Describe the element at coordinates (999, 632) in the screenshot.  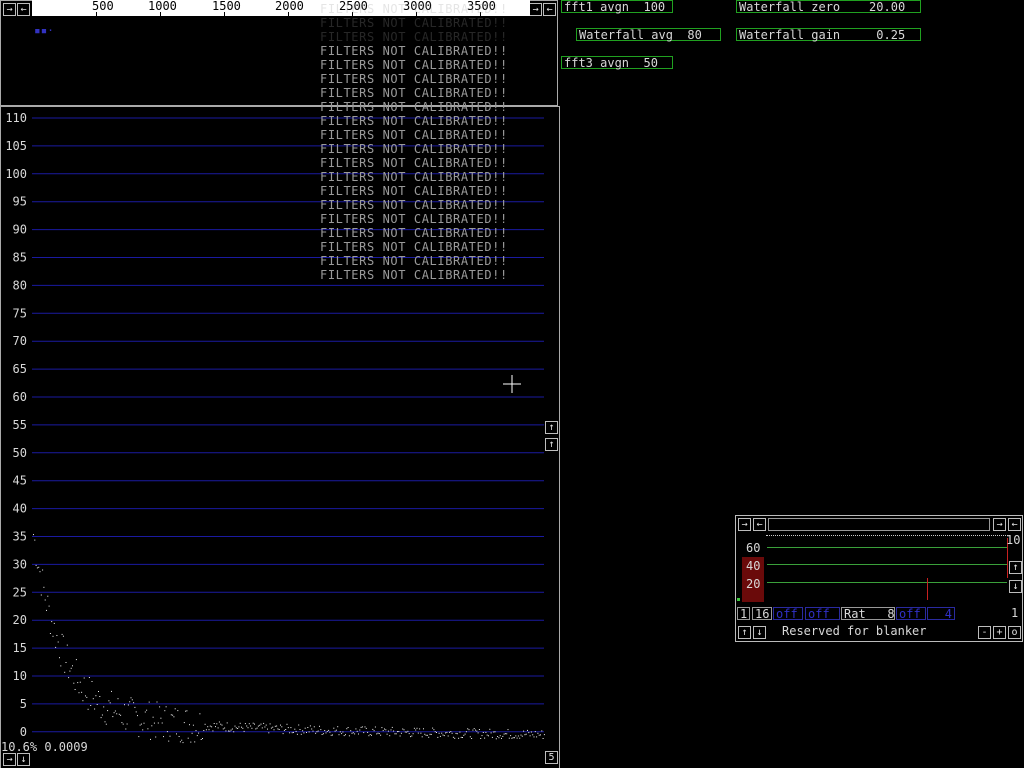
I see `plus-button: +` at that location.